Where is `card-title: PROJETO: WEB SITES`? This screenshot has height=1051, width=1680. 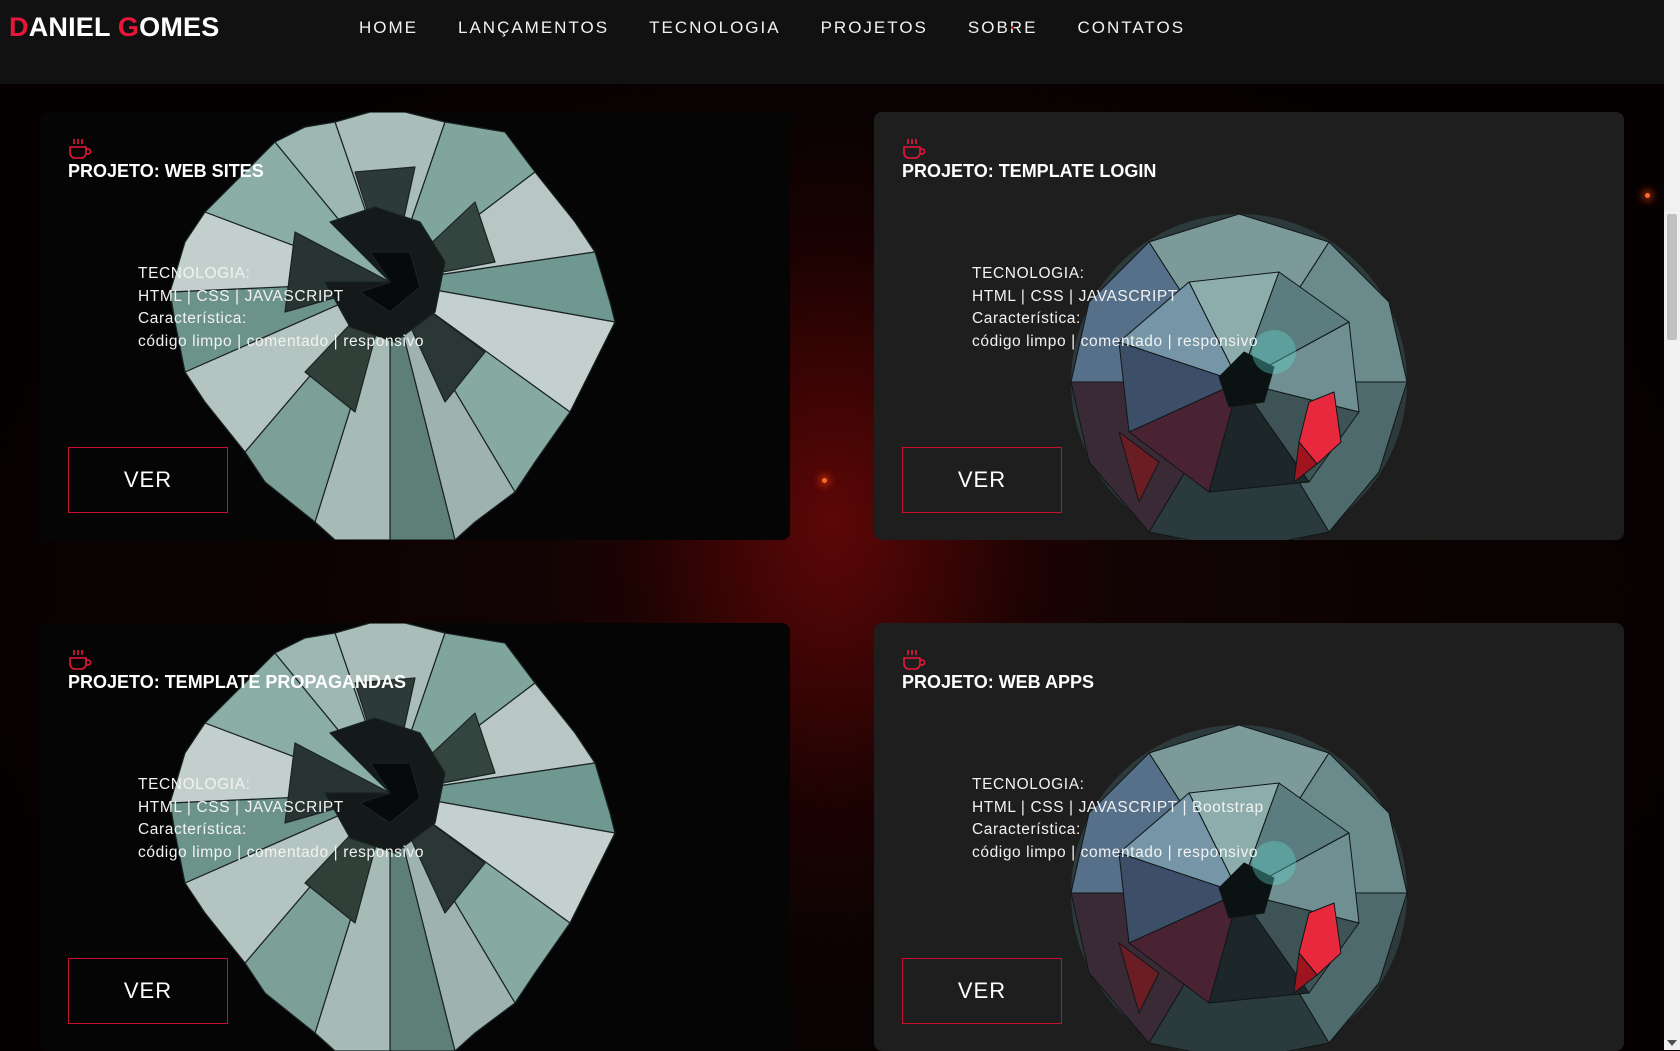
card-title: PROJETO: WEB SITES is located at coordinates (166, 171).